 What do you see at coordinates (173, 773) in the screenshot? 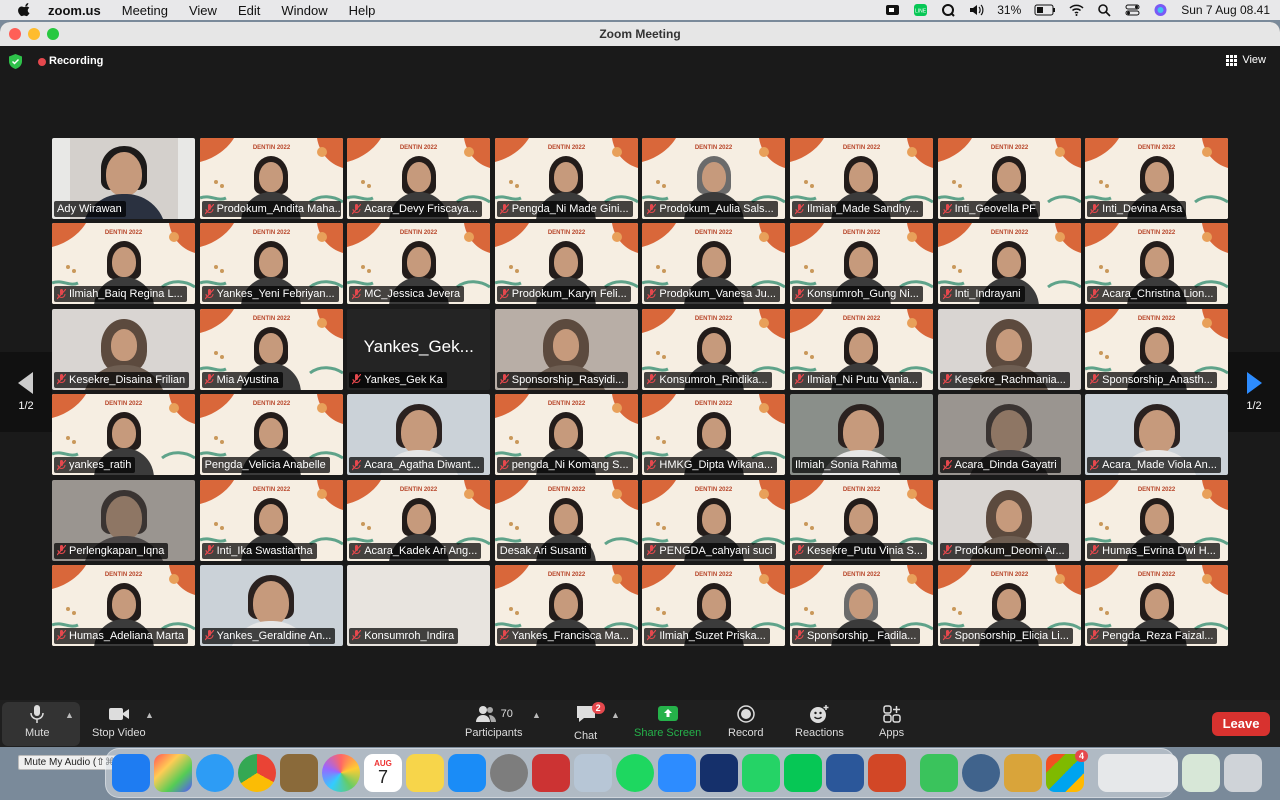
I see `launchpad-icon` at bounding box center [173, 773].